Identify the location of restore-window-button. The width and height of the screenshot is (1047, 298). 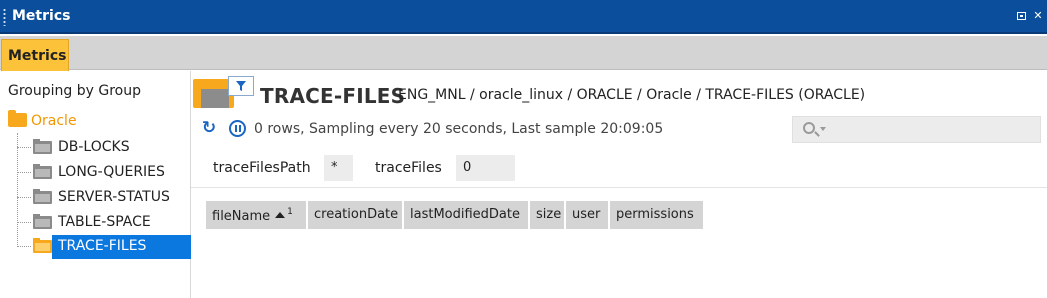
(1022, 16).